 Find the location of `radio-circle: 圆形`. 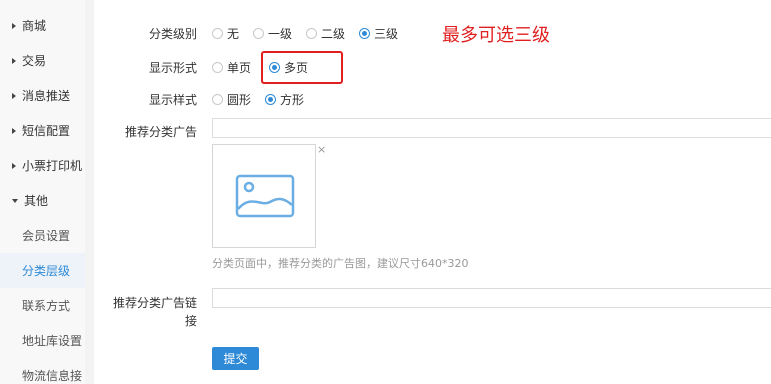

radio-circle: 圆形 is located at coordinates (231, 99).